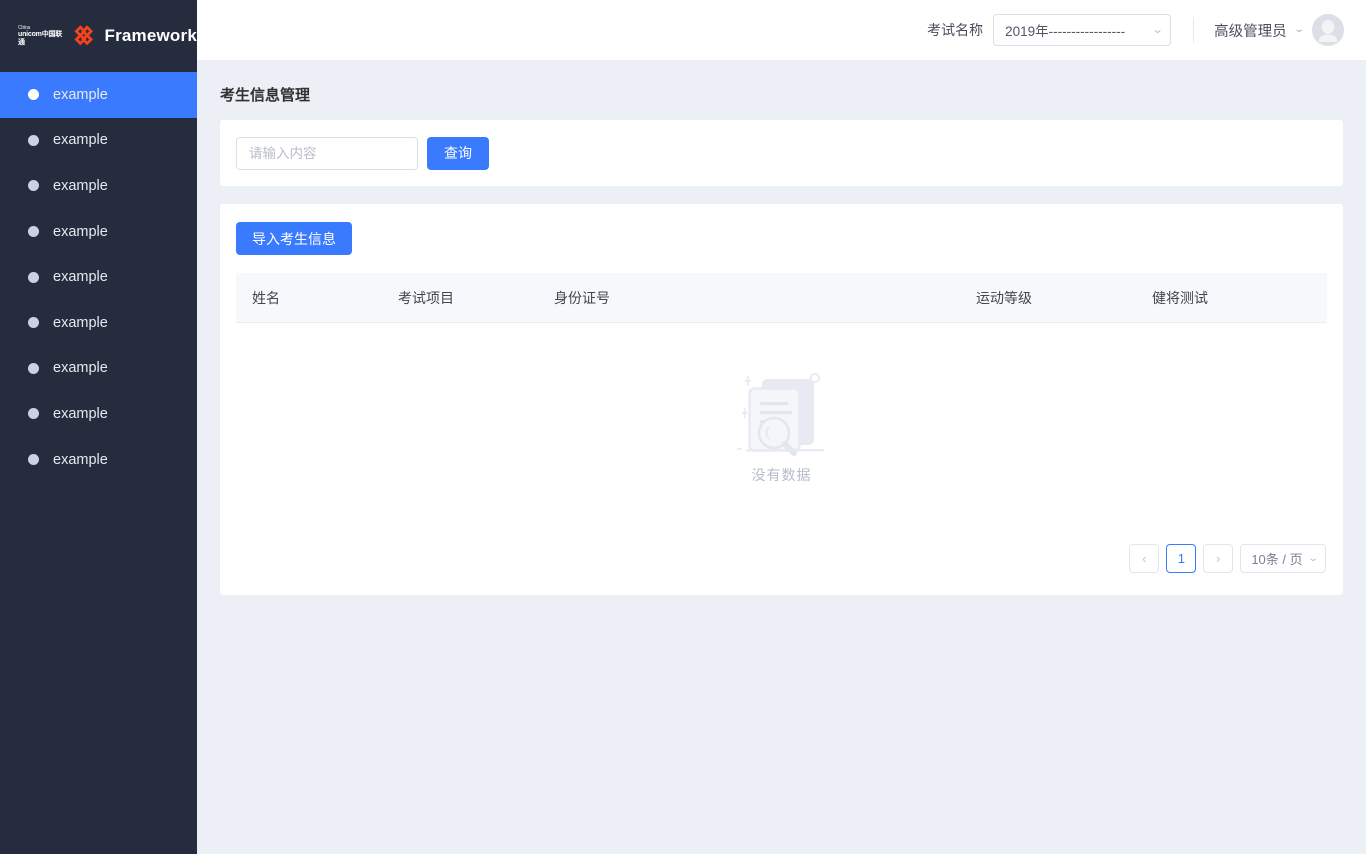  Describe the element at coordinates (83, 35) in the screenshot. I see `unicom-knot-icon` at that location.